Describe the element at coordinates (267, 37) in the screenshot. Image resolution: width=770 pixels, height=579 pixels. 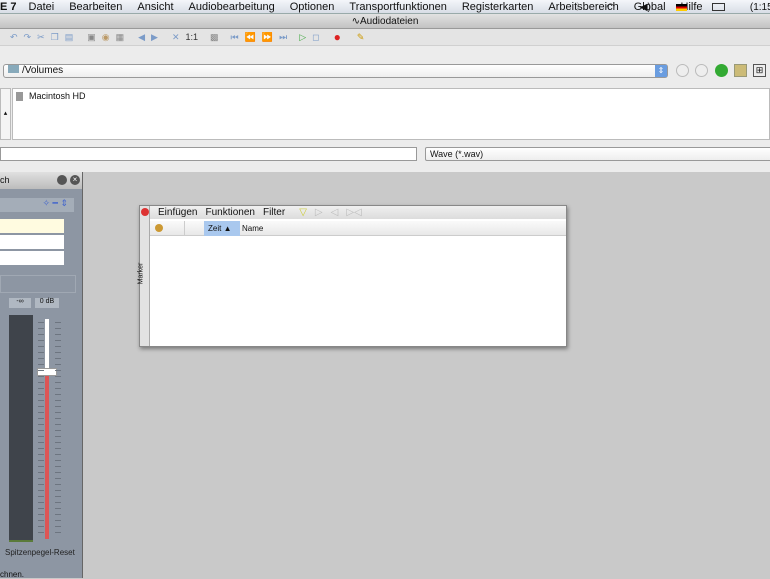
I see `fast-forward-icon: ⏩` at that location.